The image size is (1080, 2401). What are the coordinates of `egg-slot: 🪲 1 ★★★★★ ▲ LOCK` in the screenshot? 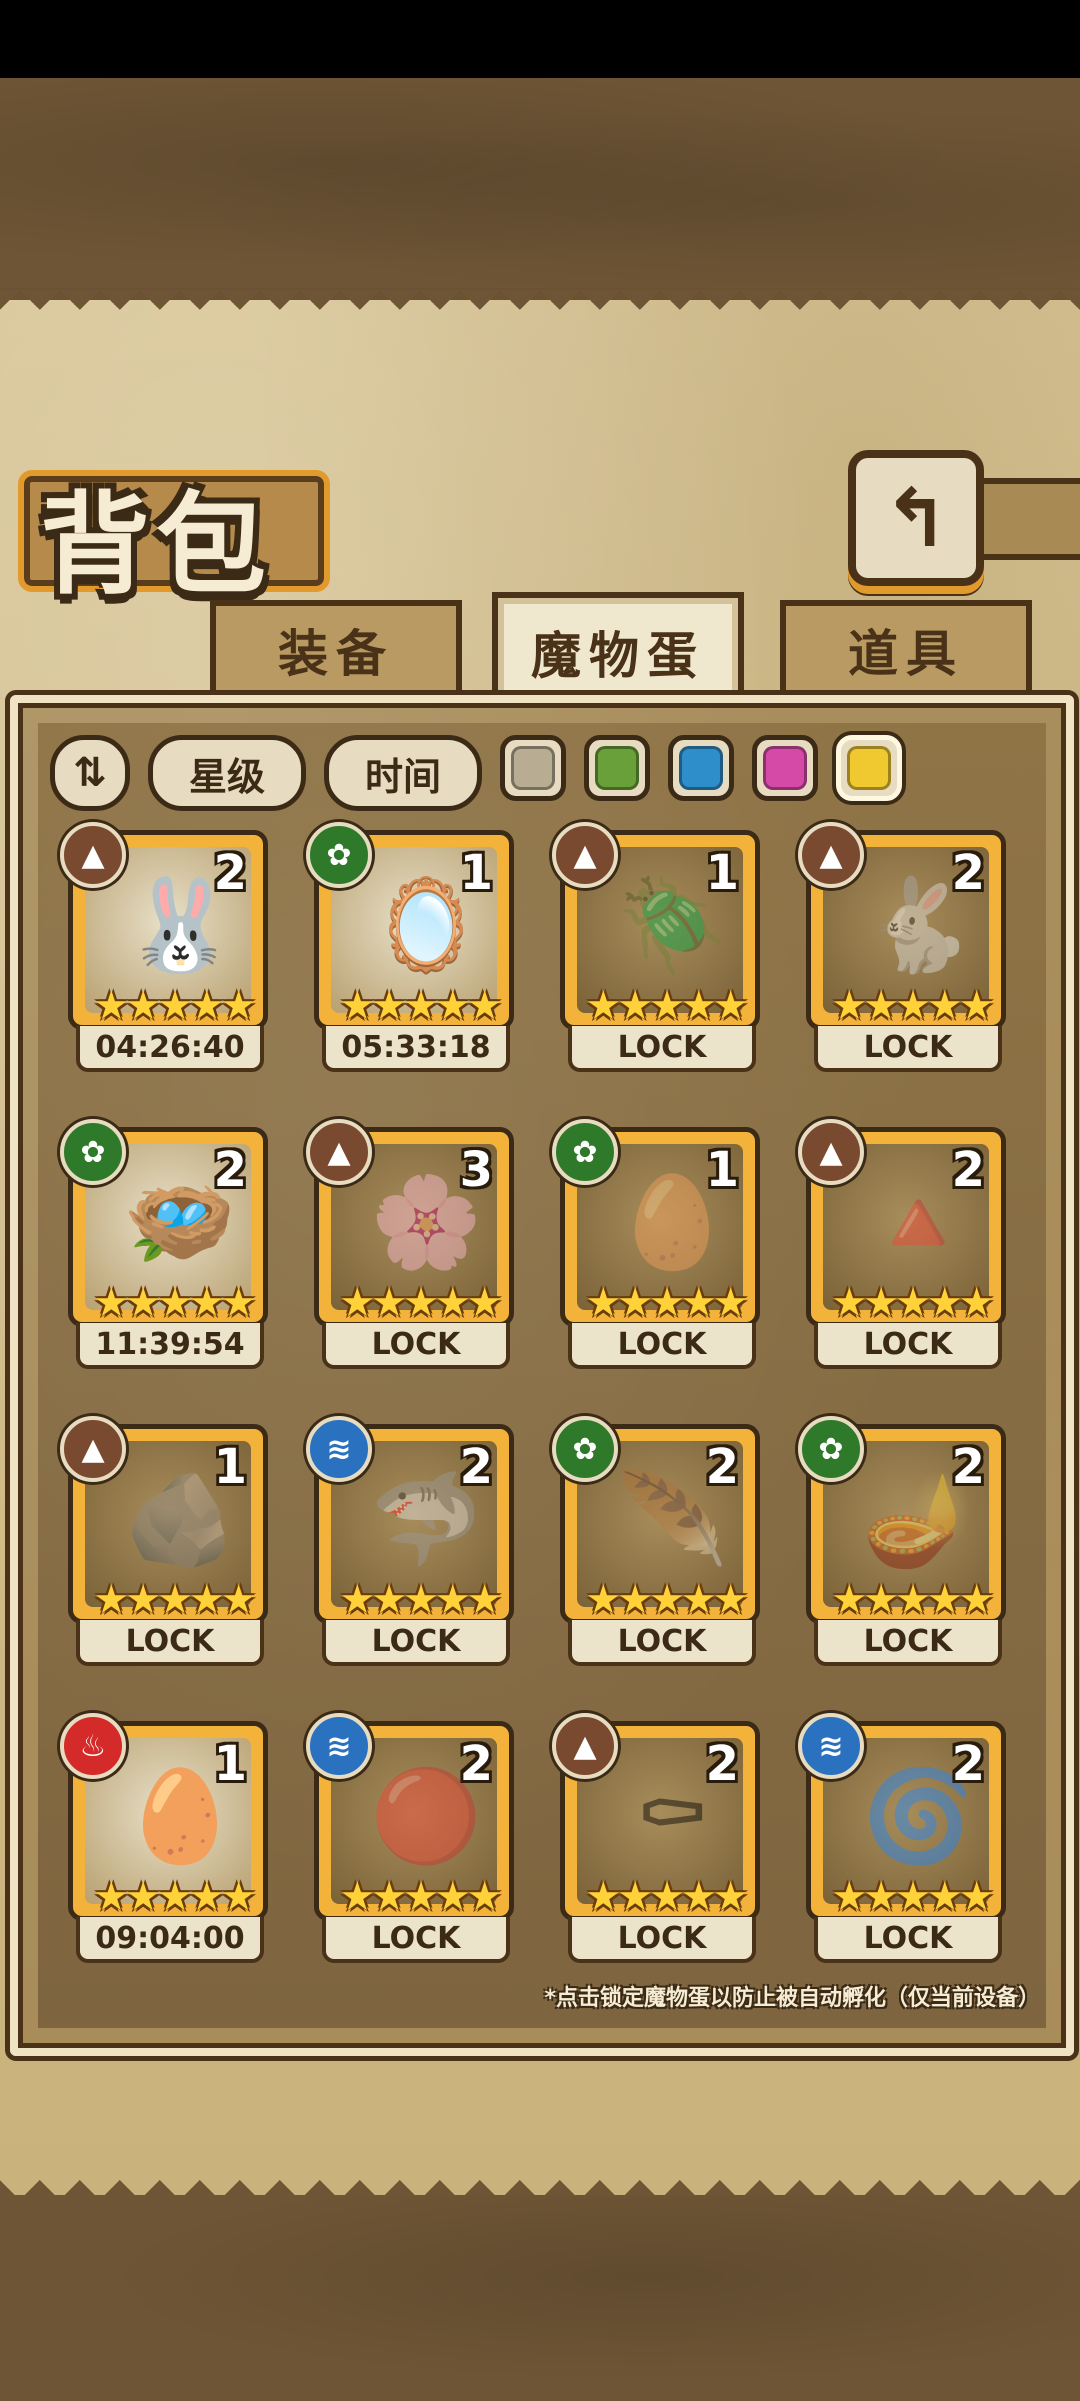 It's located at (658, 951).